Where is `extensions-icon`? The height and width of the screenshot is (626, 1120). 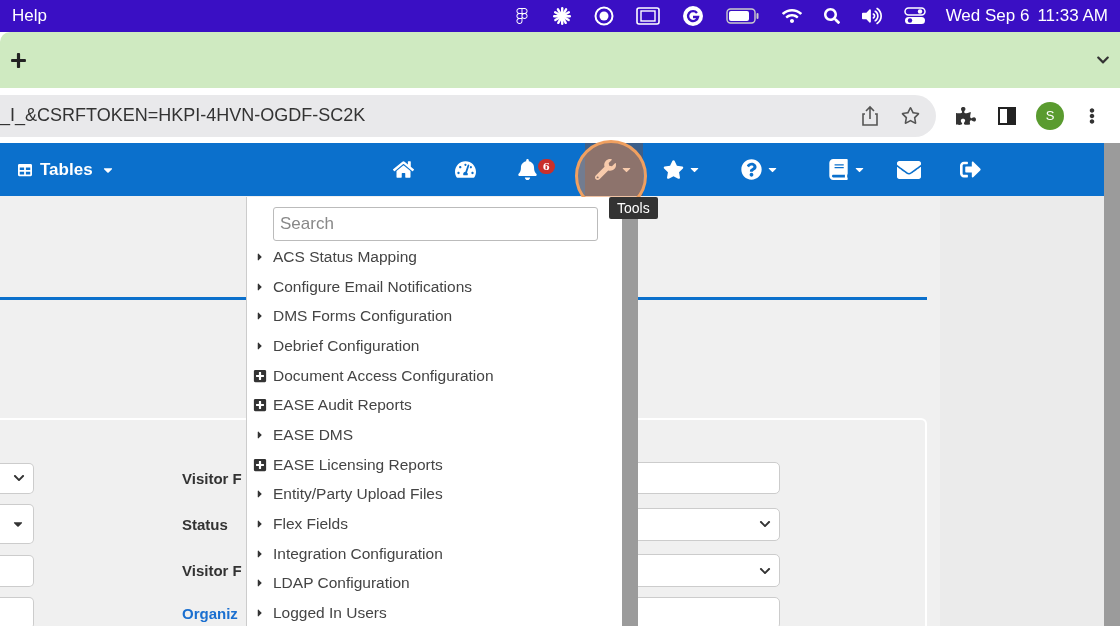
extensions-icon is located at coordinates (966, 115).